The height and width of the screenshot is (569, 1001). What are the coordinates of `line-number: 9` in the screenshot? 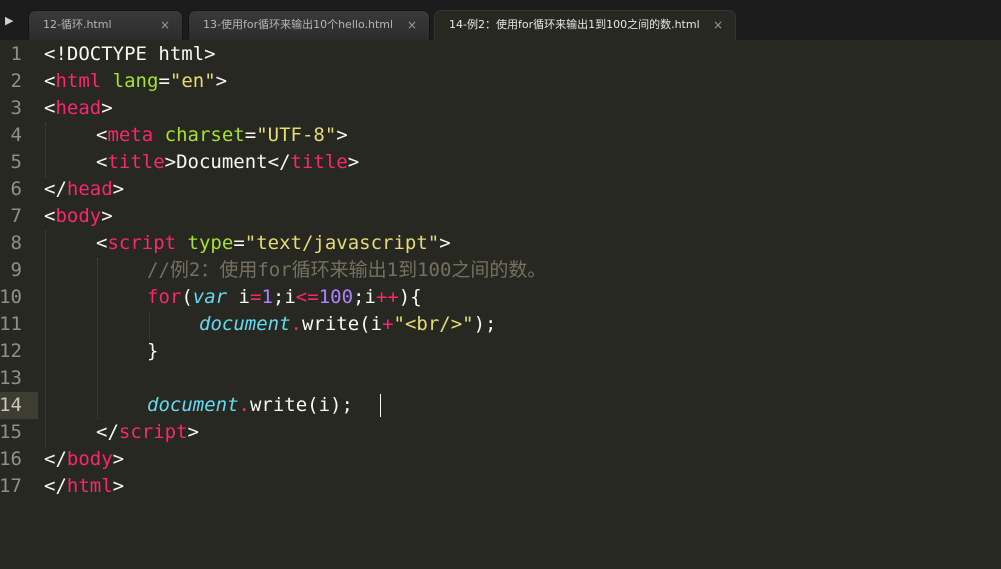 It's located at (16, 270).